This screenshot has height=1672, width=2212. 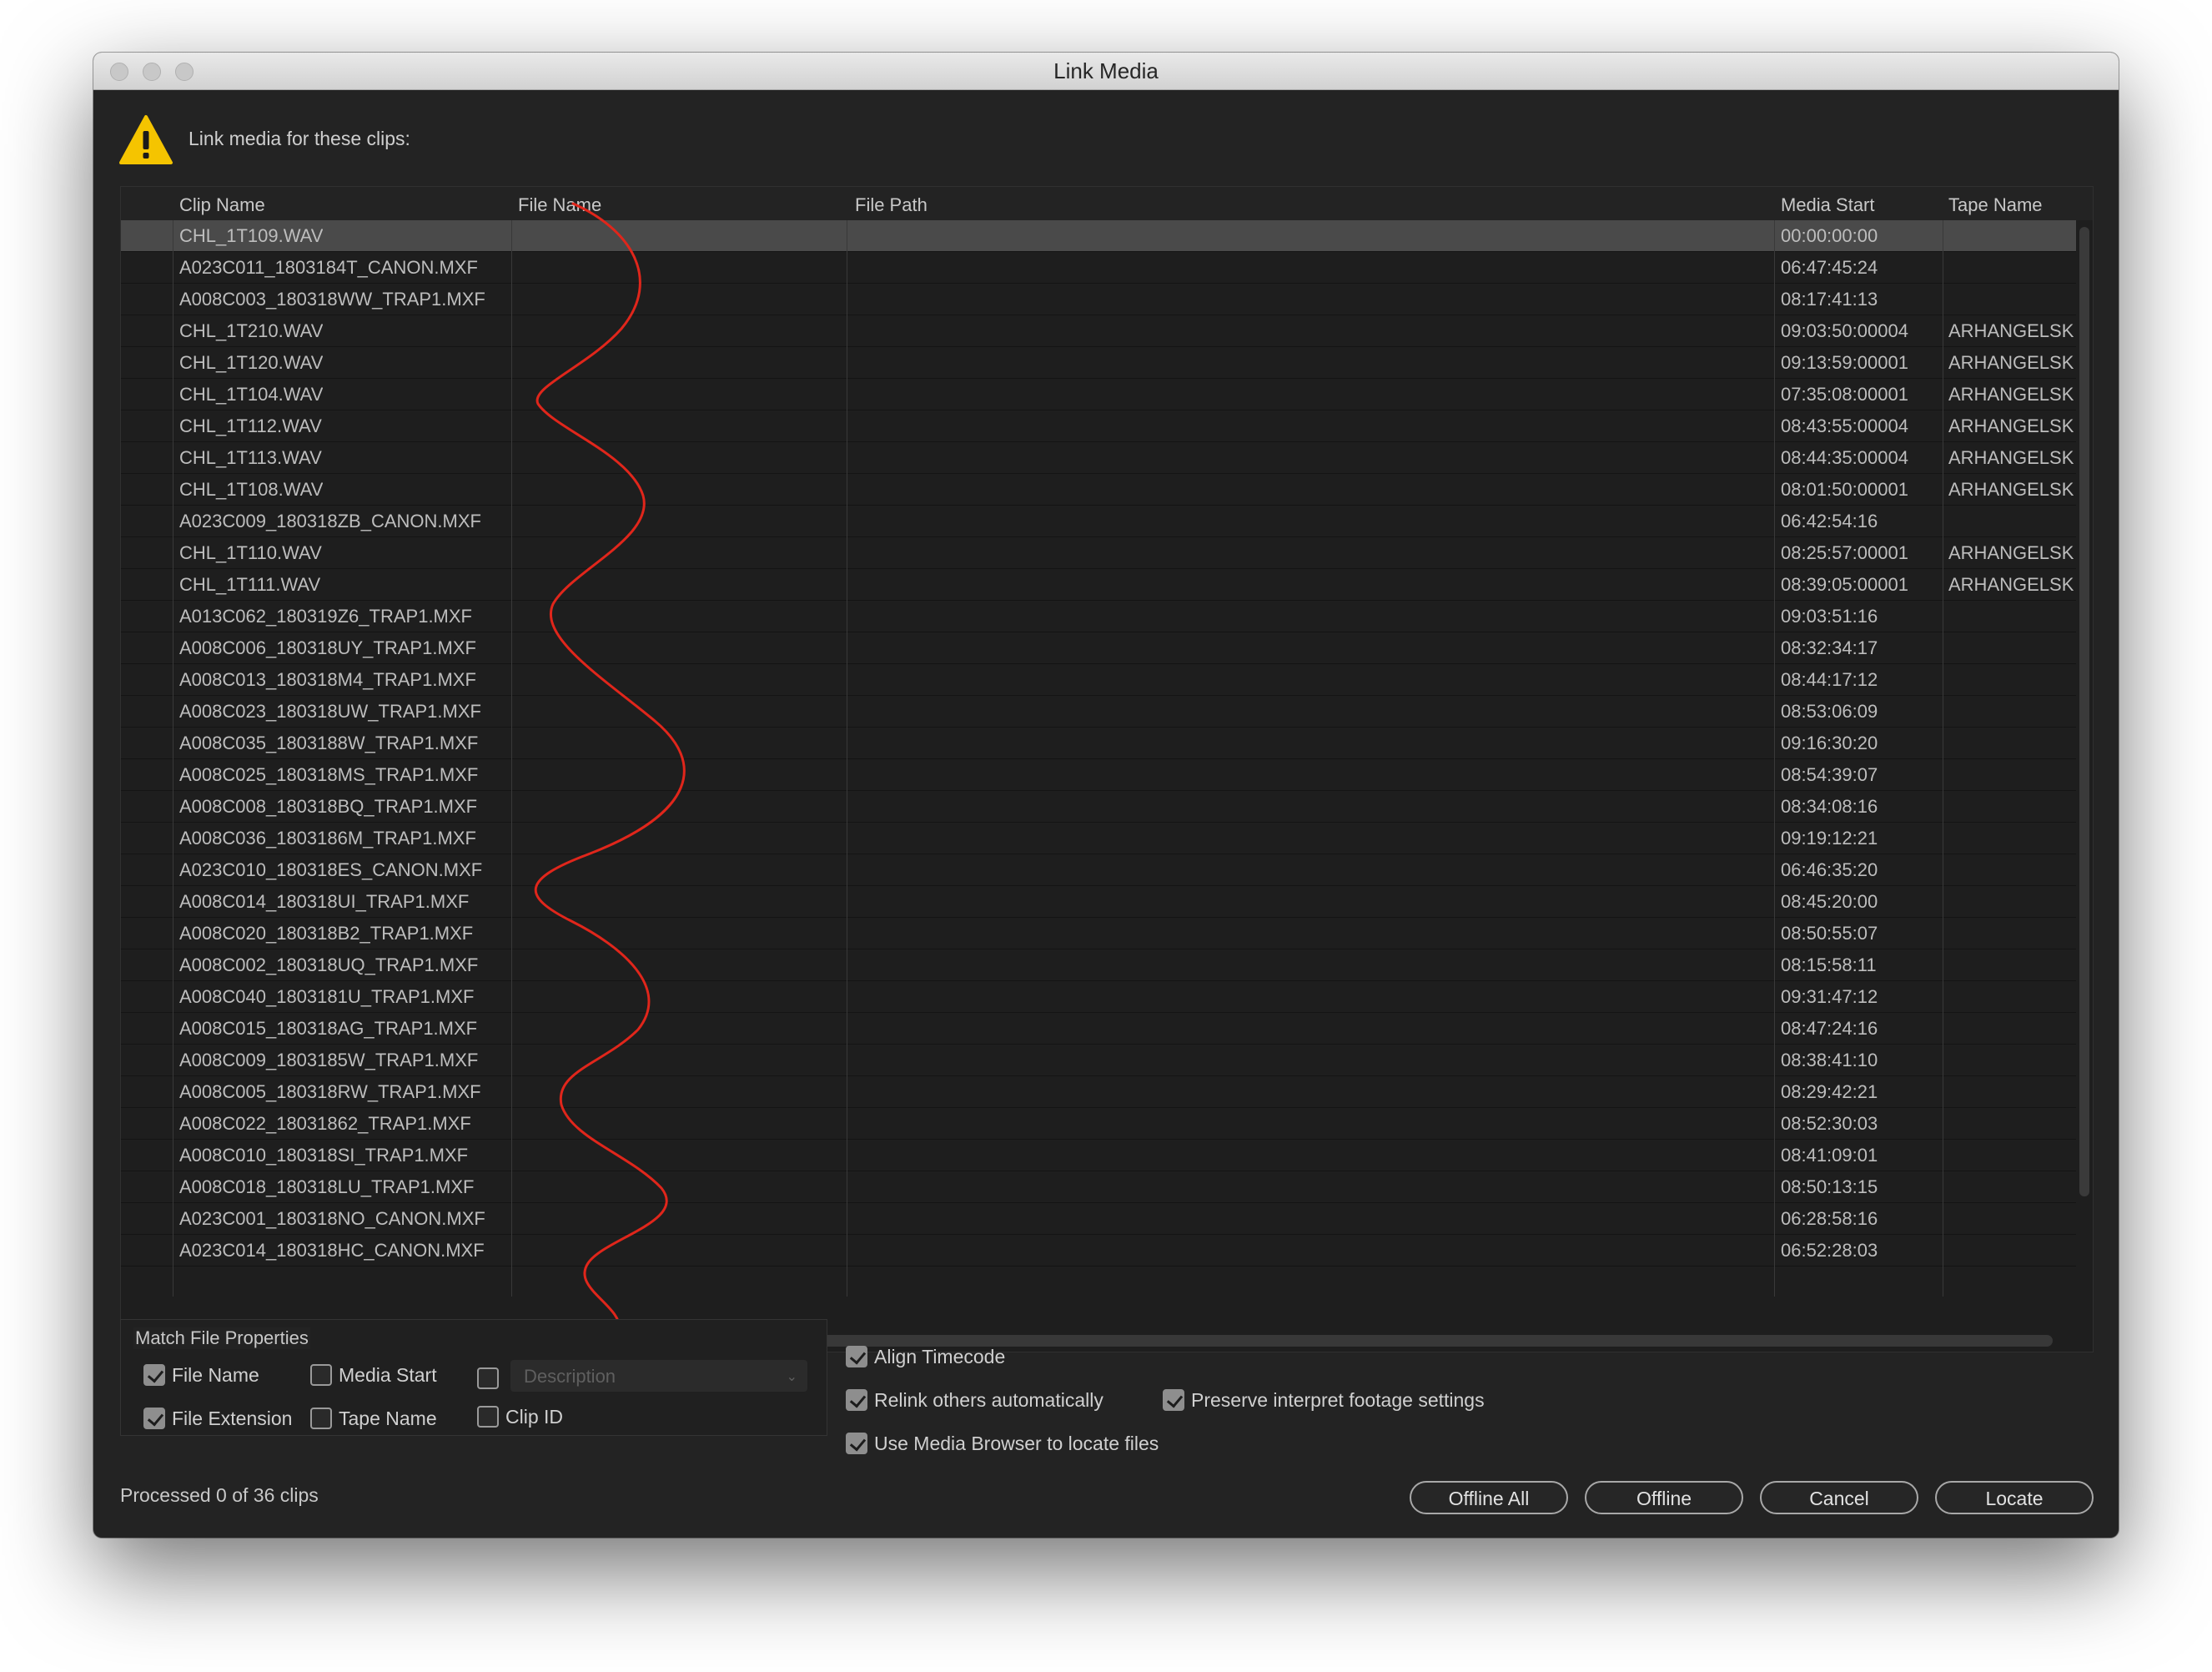 I want to click on table-row: CHL_1T111.WAV 08:39:05:00001 ARHANGELSK, so click(x=1099, y=585).